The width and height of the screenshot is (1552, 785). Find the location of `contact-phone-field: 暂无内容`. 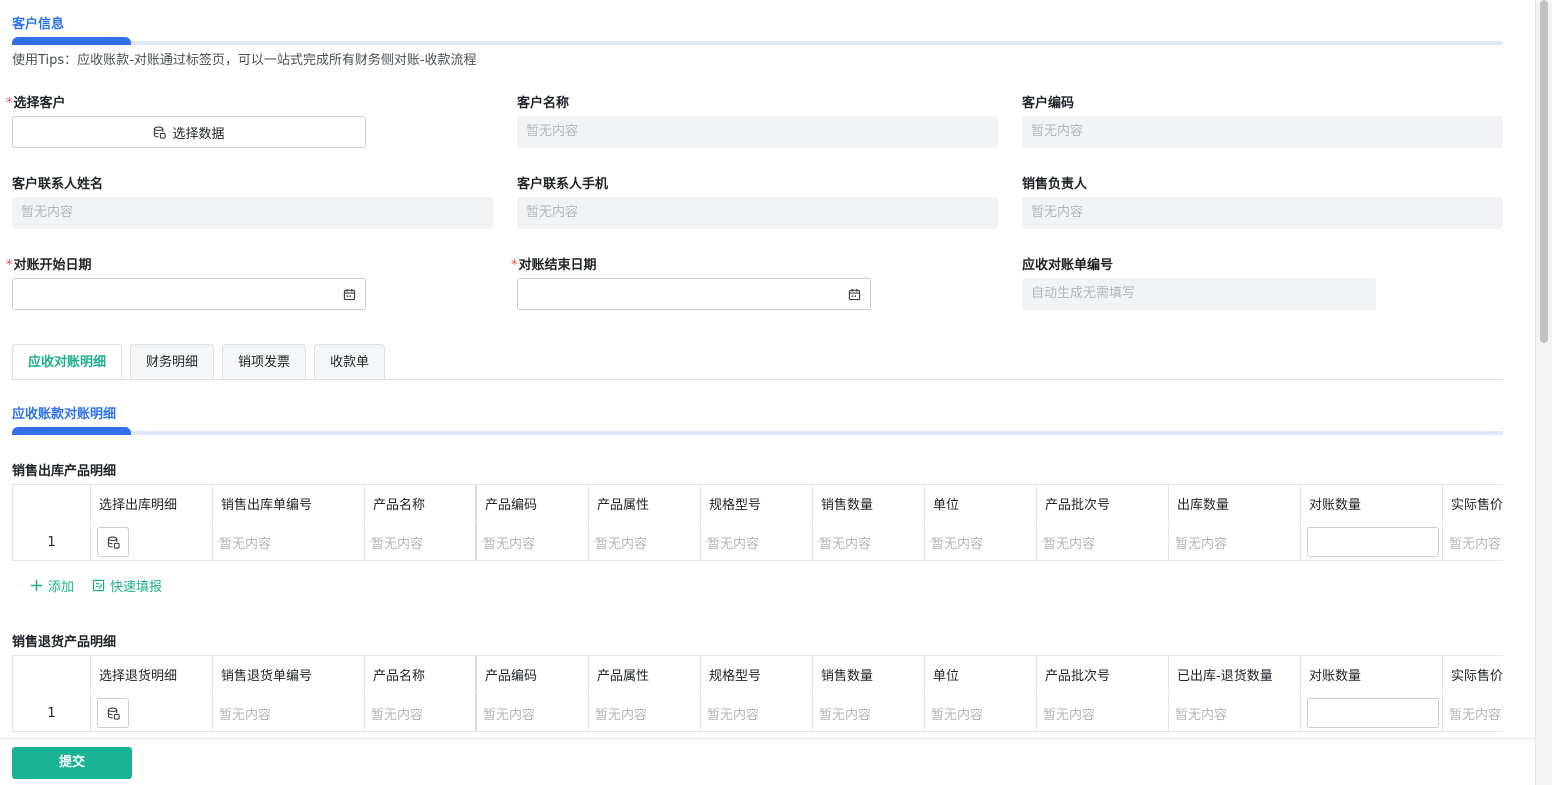

contact-phone-field: 暂无内容 is located at coordinates (757, 213).